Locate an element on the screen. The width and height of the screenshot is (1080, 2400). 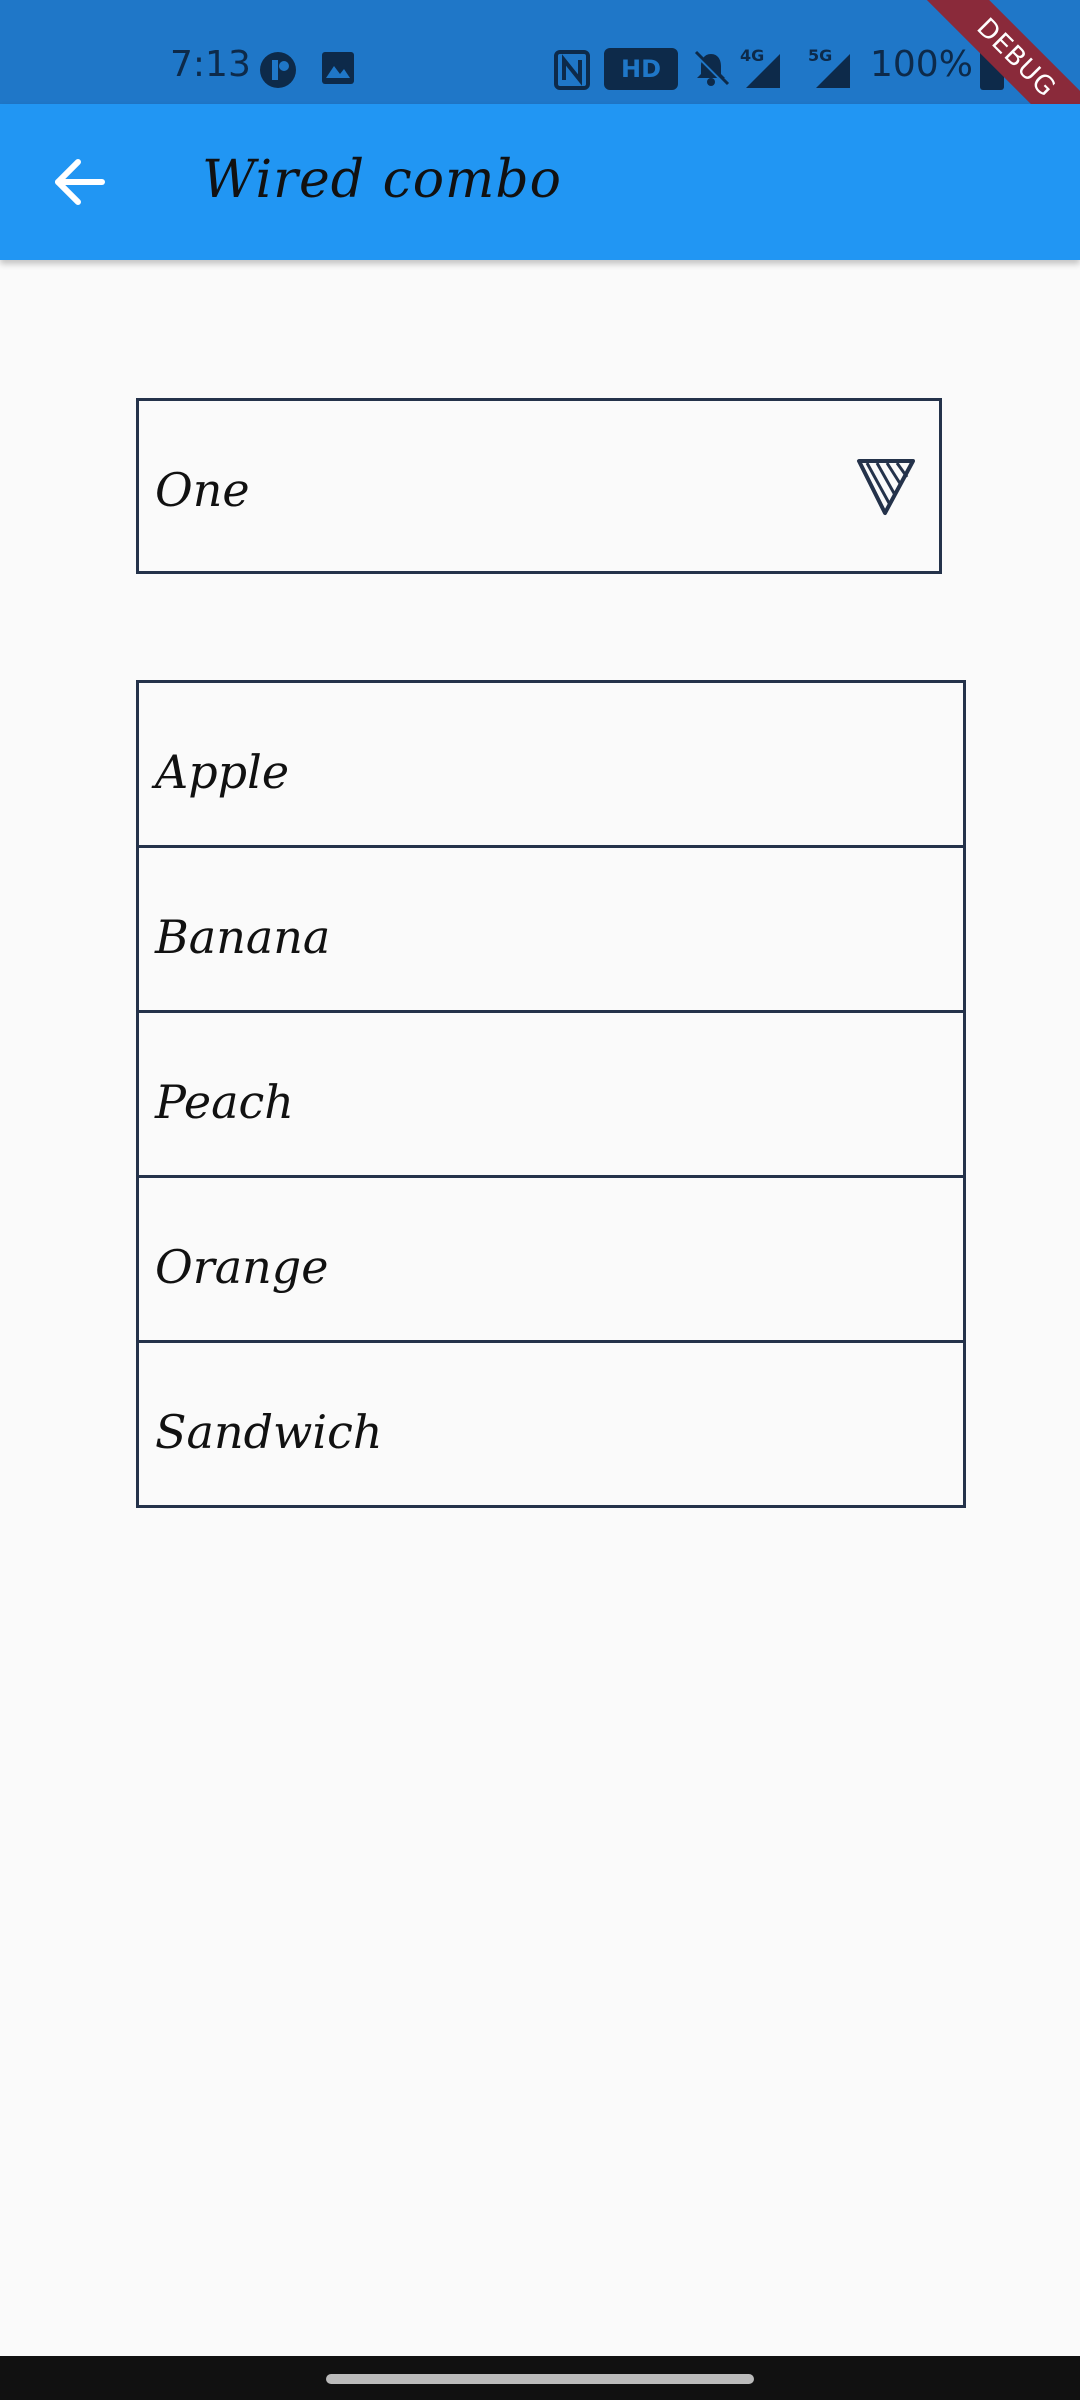
navigation-bar is located at coordinates (540, 2378).